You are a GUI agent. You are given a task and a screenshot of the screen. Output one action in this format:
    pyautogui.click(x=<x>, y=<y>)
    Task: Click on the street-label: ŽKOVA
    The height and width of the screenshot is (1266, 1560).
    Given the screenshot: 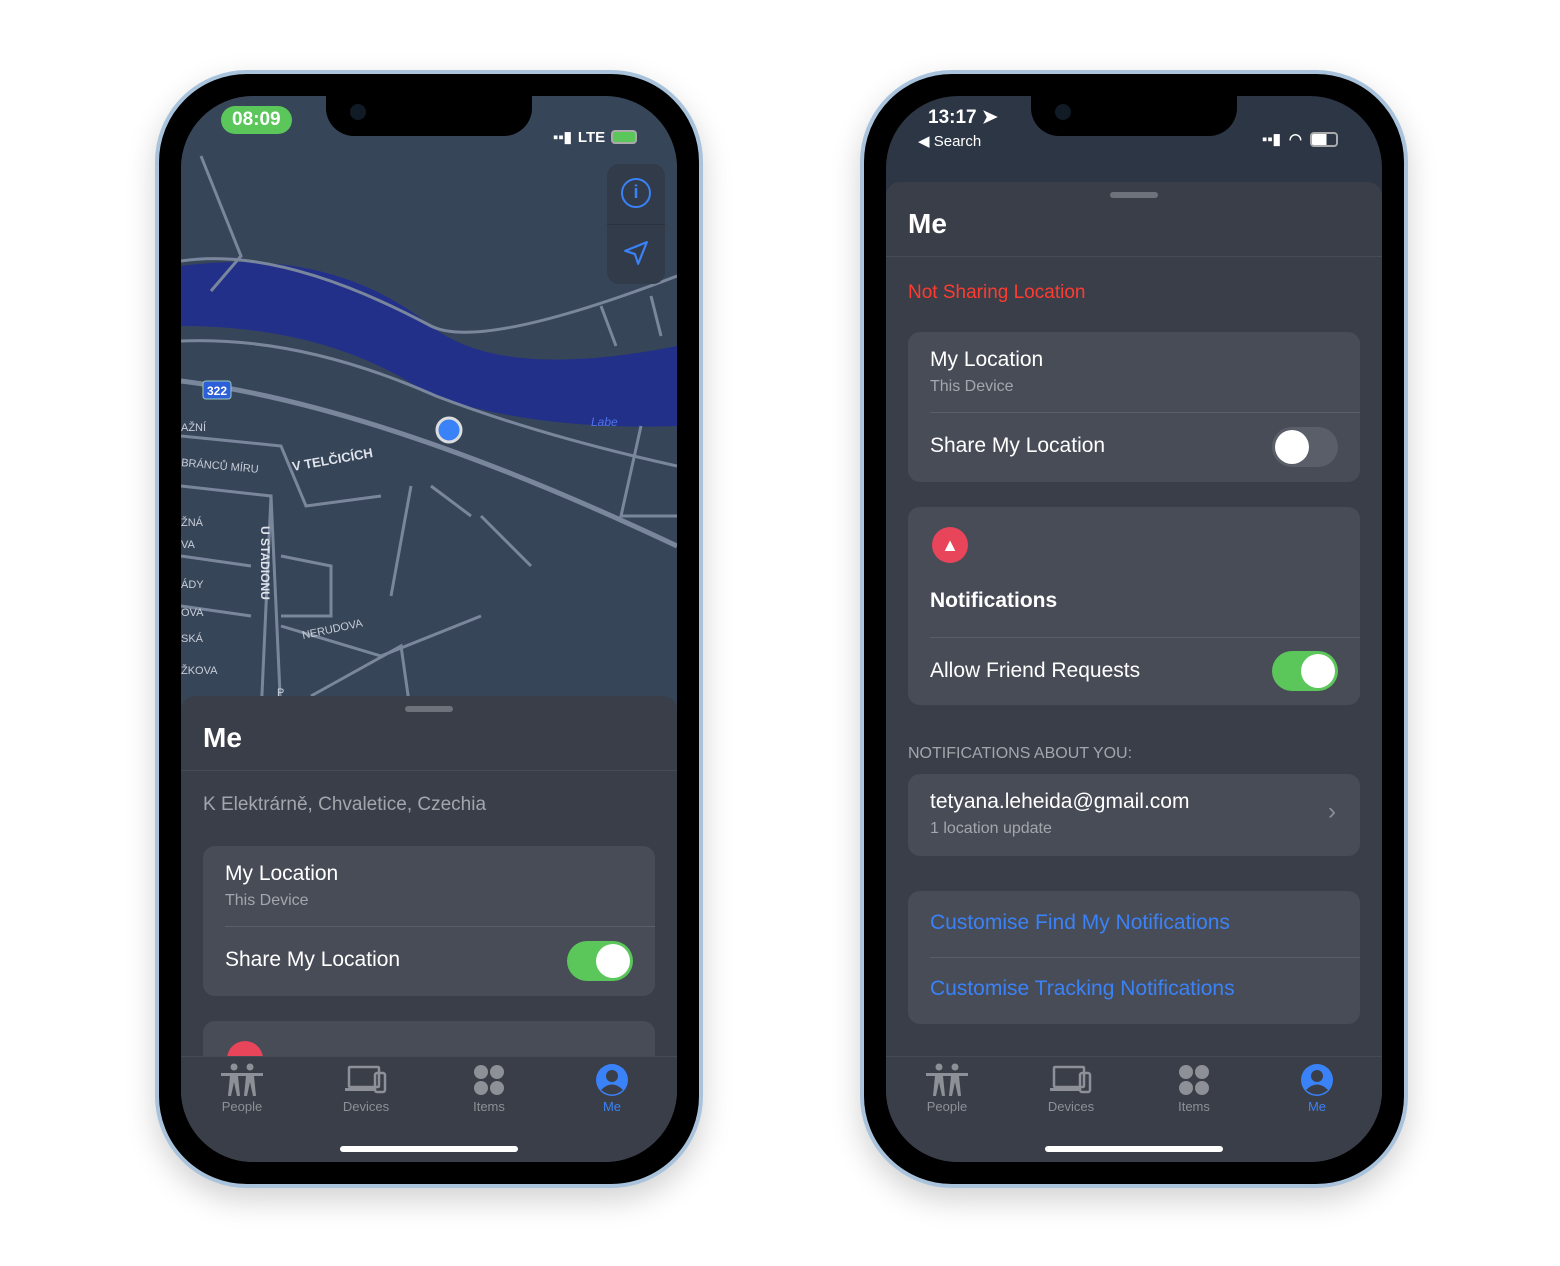 What is the action you would take?
    pyautogui.click(x=199, y=670)
    